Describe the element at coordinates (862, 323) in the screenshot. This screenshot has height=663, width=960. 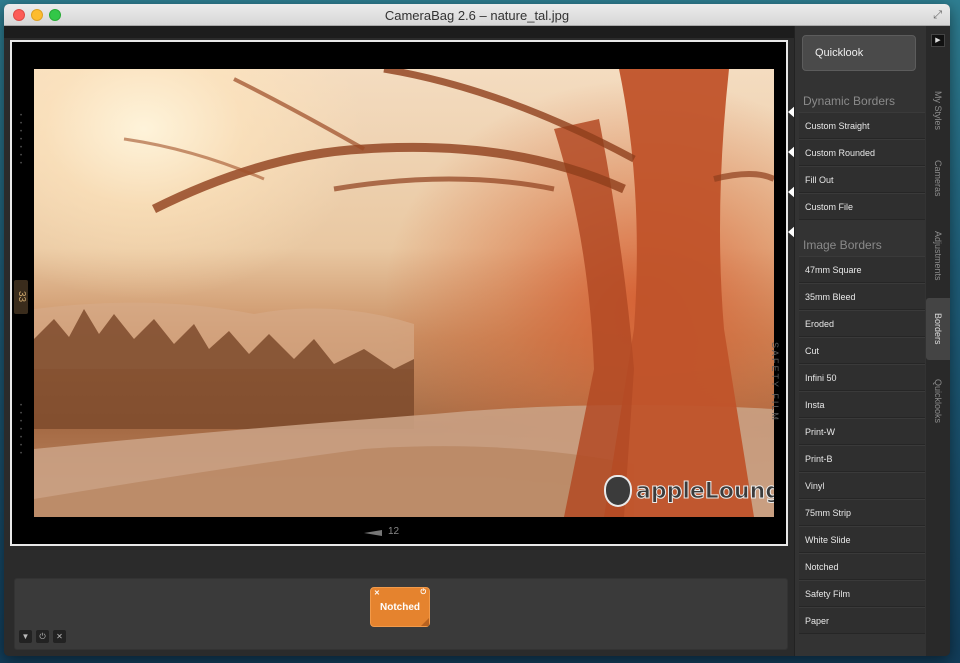
I see `border-item-eroded: Eroded` at that location.